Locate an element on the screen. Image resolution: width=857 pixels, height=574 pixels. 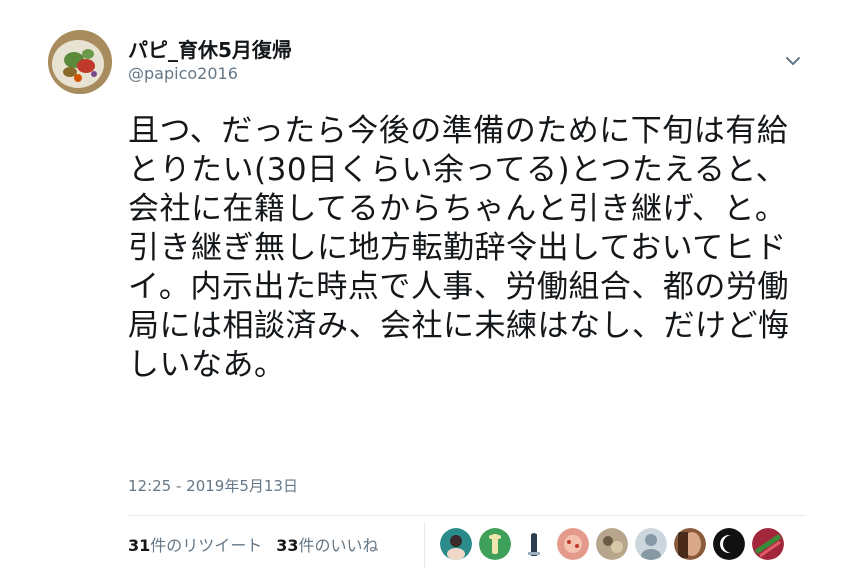
like-label: 件のいいね is located at coordinates (338, 545).